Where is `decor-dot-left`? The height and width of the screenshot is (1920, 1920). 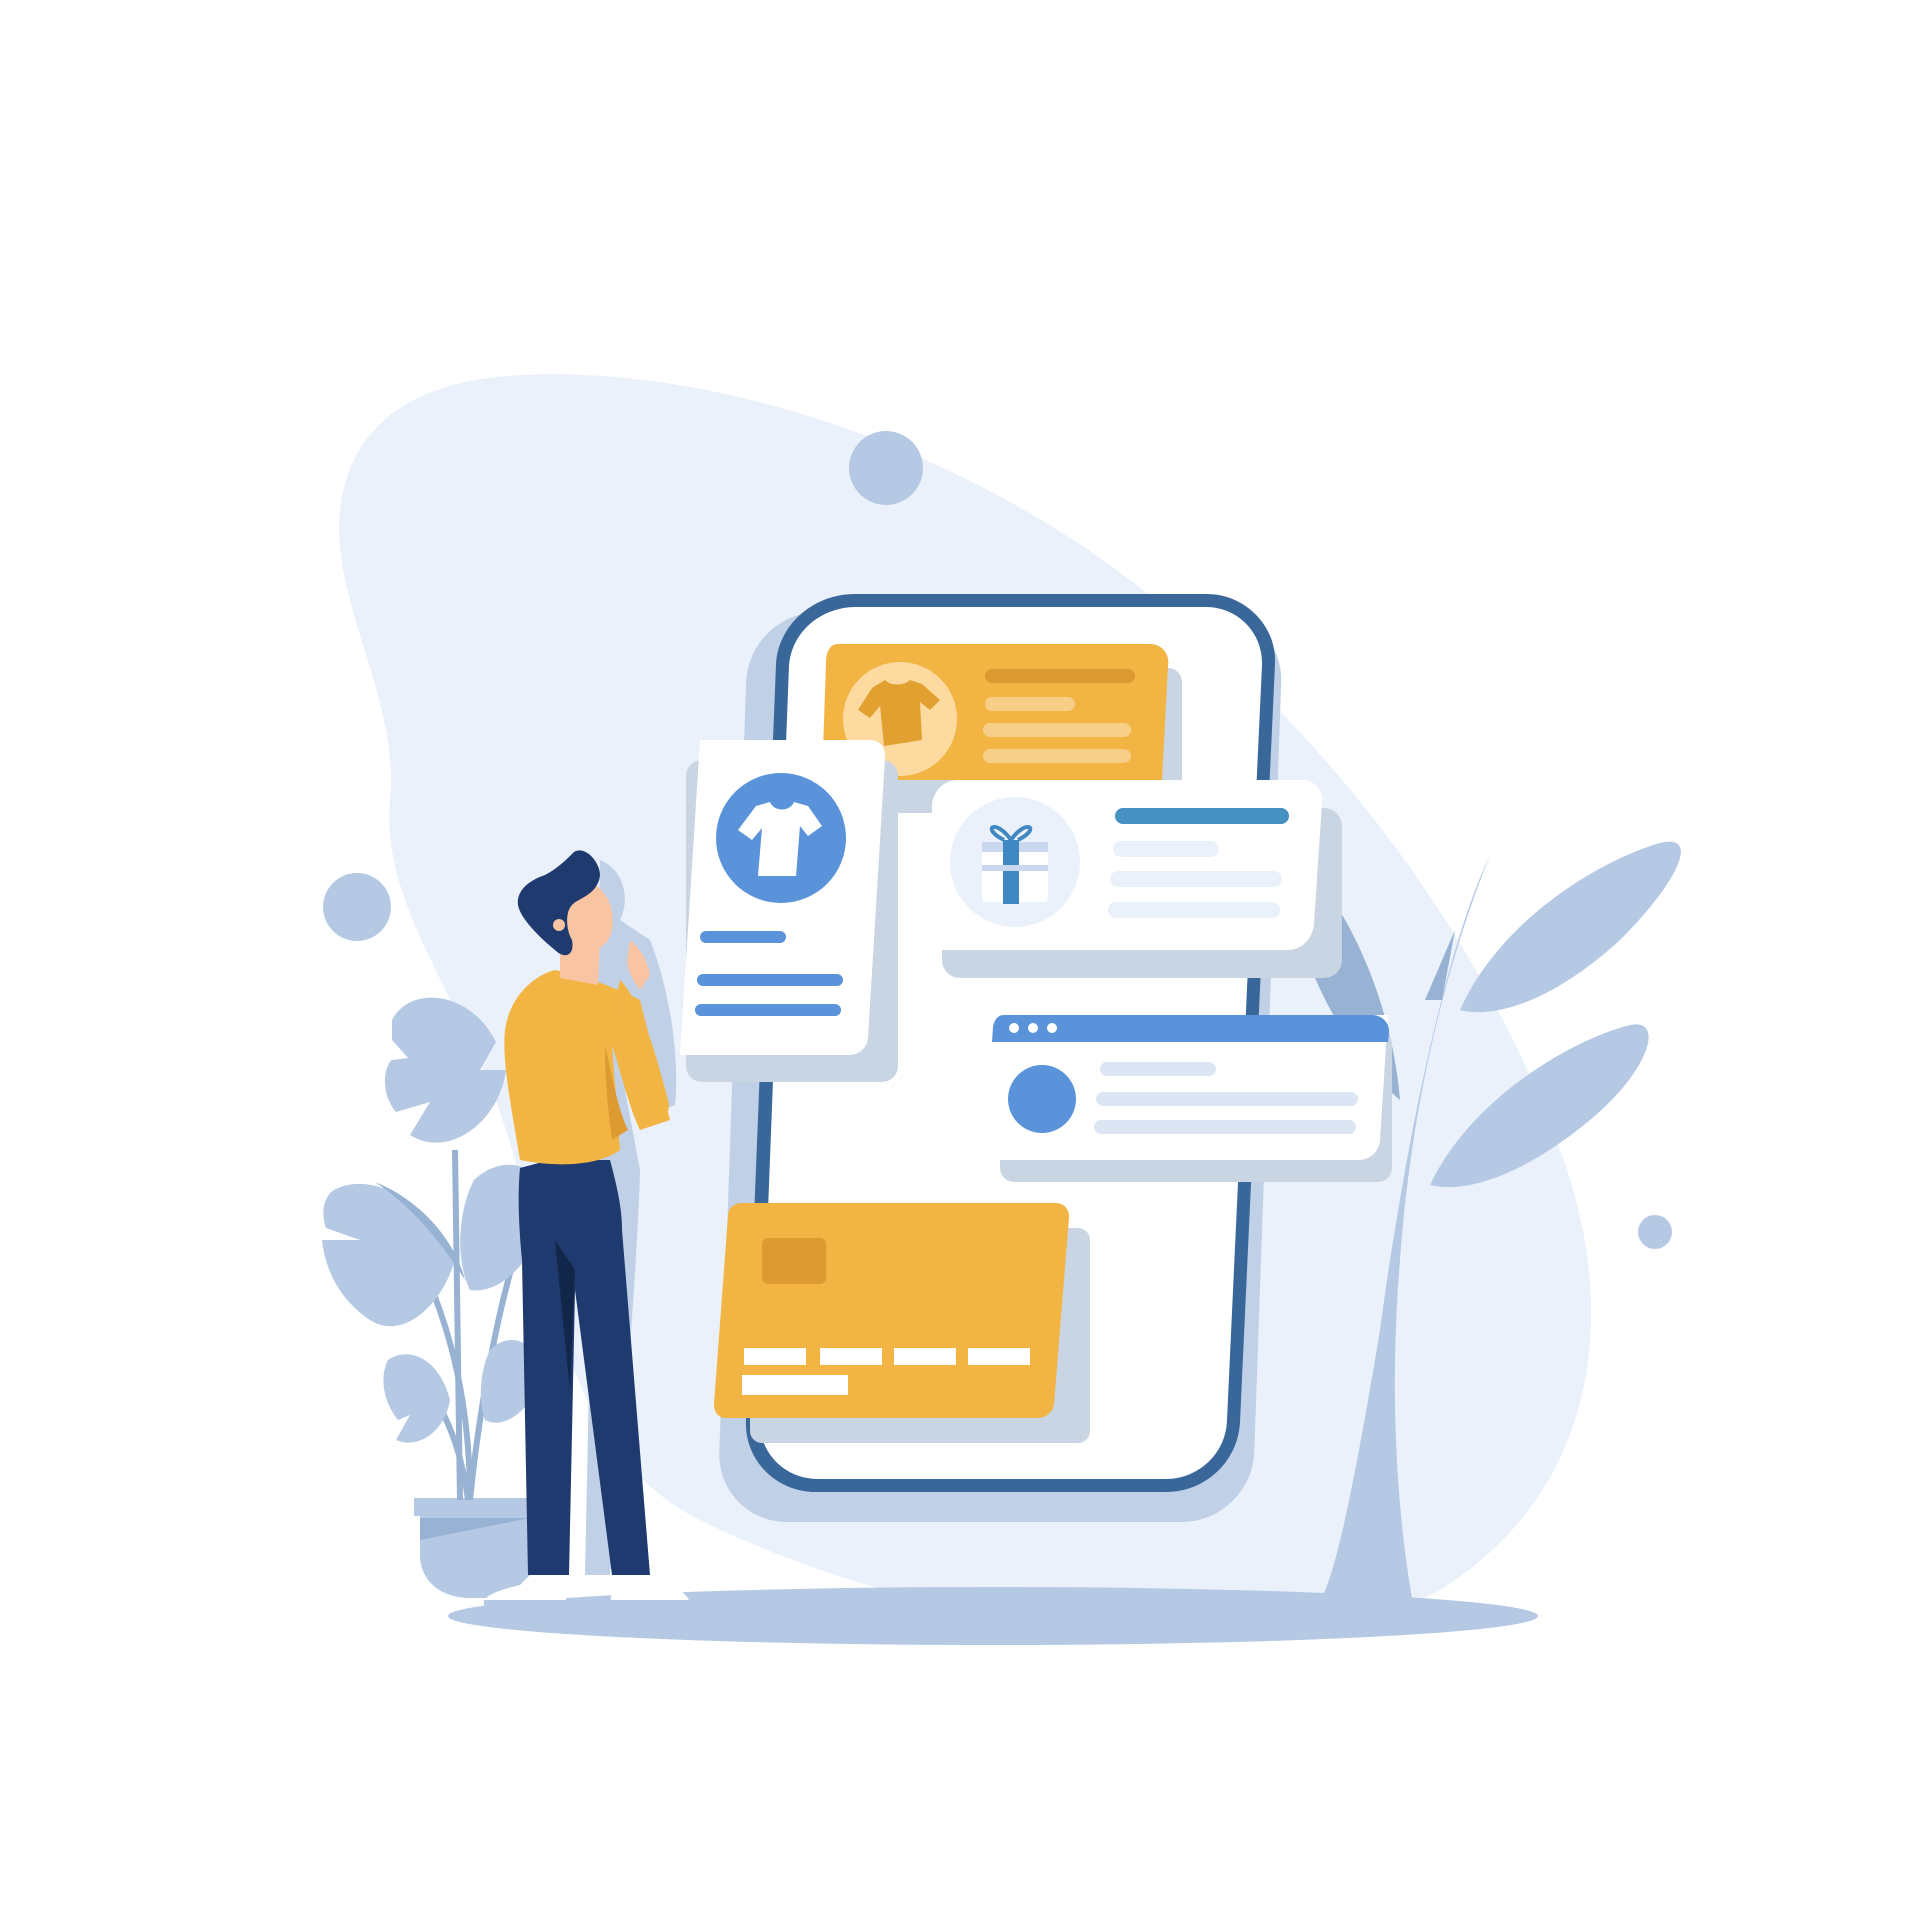 decor-dot-left is located at coordinates (357, 907).